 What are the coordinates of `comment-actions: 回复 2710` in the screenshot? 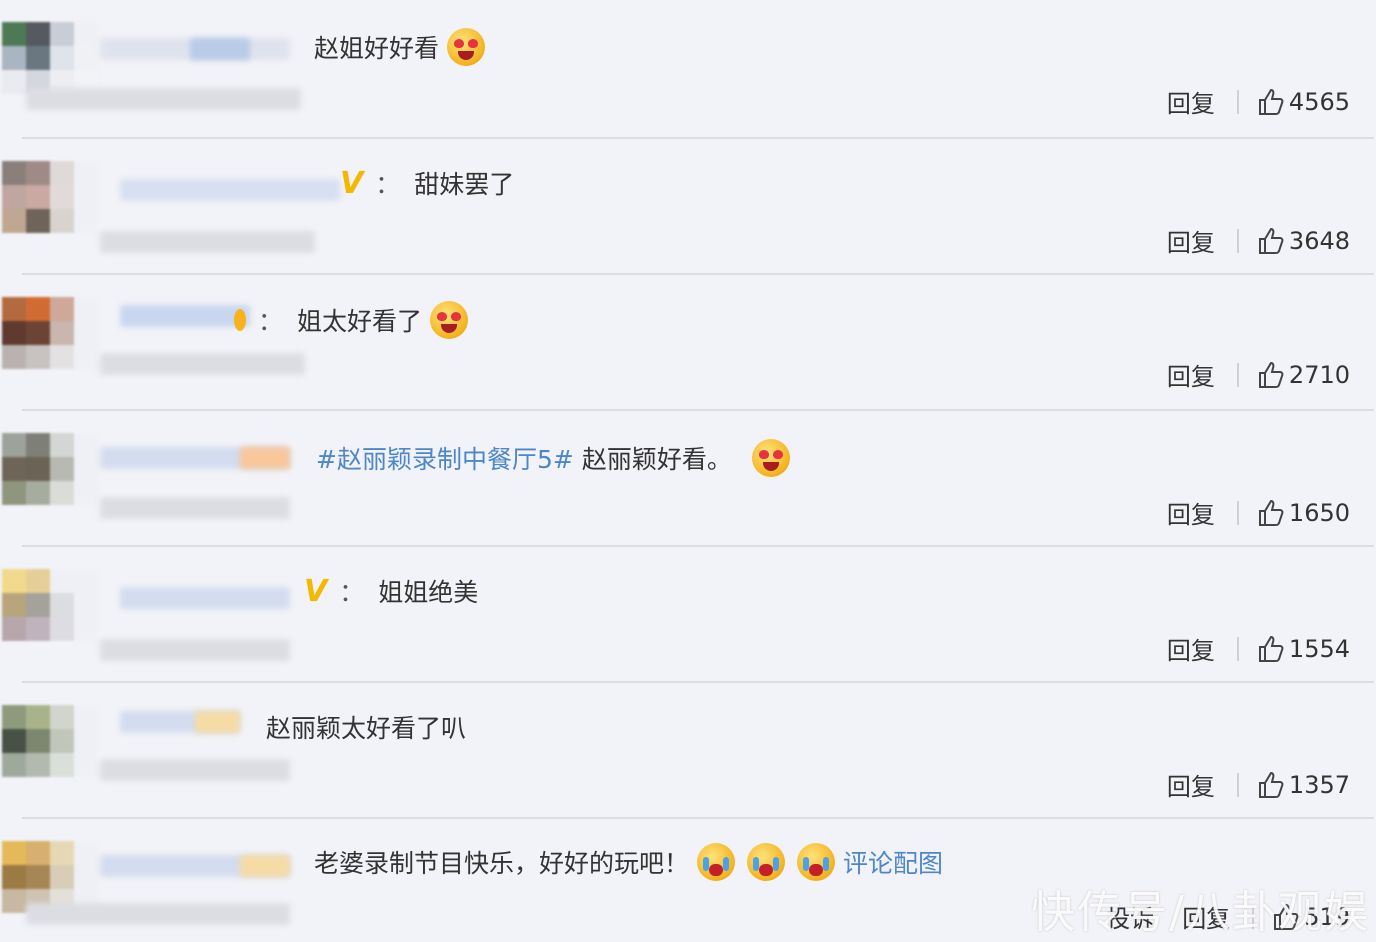 It's located at (1258, 374).